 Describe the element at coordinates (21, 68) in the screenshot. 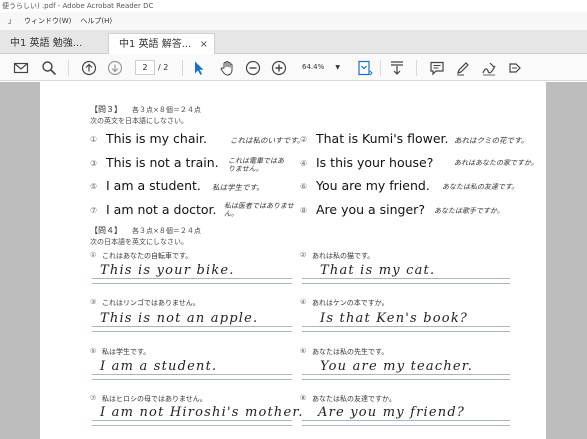

I see `mail-icon` at that location.